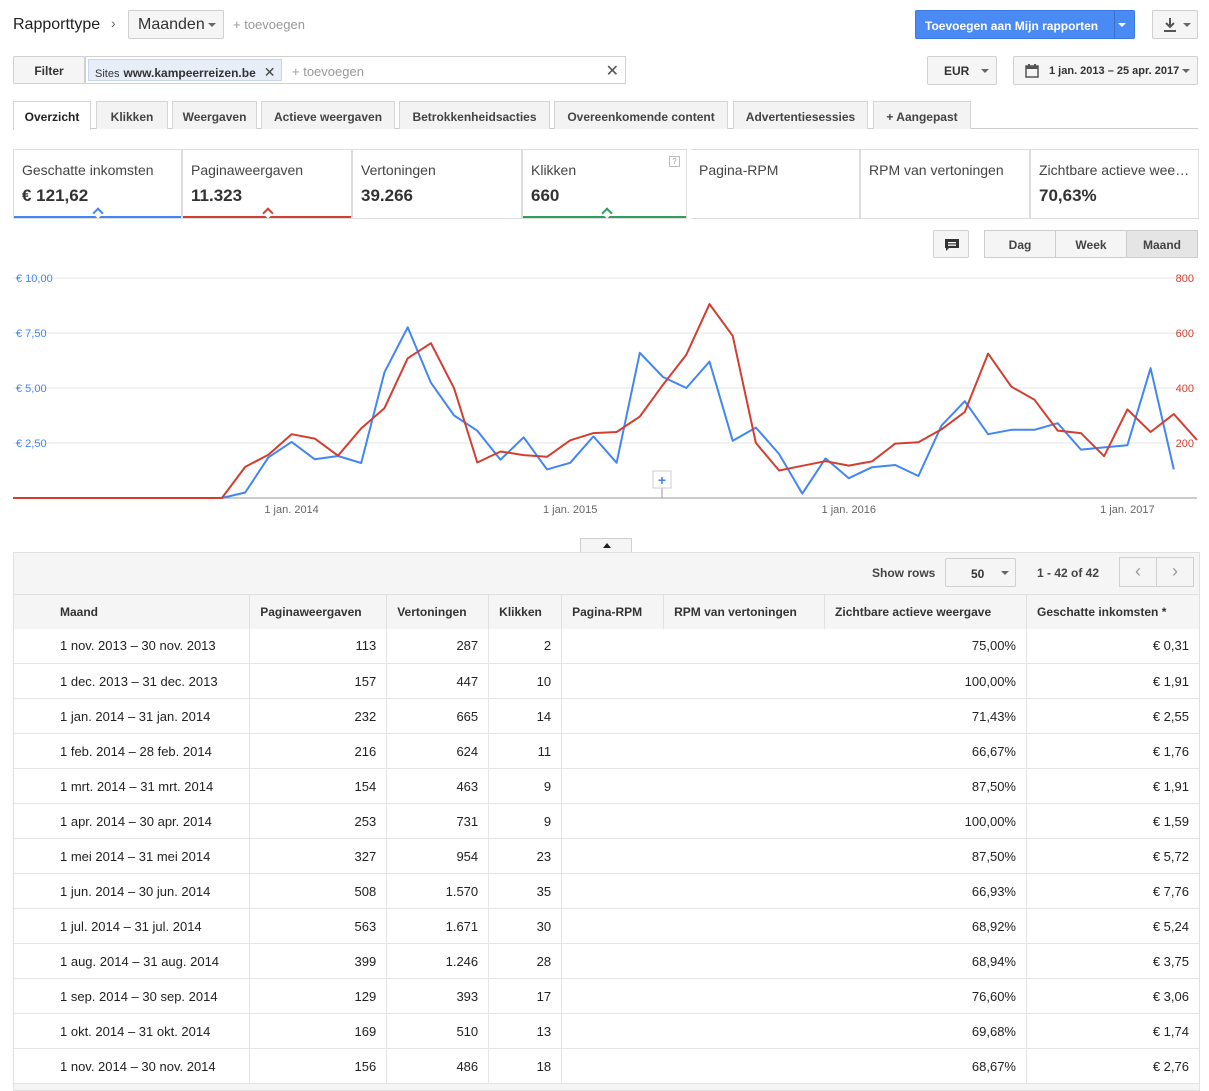  Describe the element at coordinates (132, 856) in the screenshot. I see `cell-month: 1 mei 2014 – 31 mei 2014` at that location.